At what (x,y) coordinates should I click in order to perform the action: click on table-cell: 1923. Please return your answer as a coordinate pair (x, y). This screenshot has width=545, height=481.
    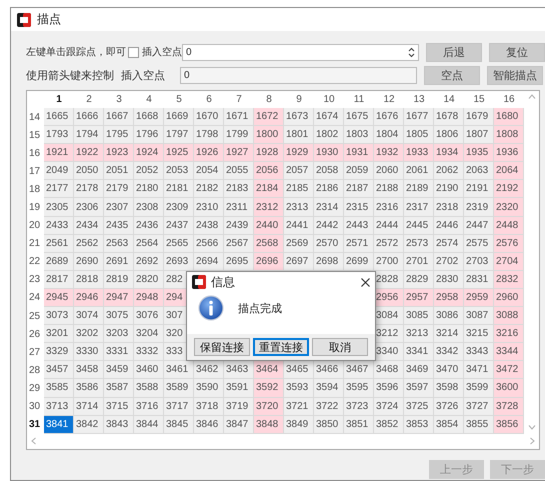
    Looking at the image, I should click on (119, 153).